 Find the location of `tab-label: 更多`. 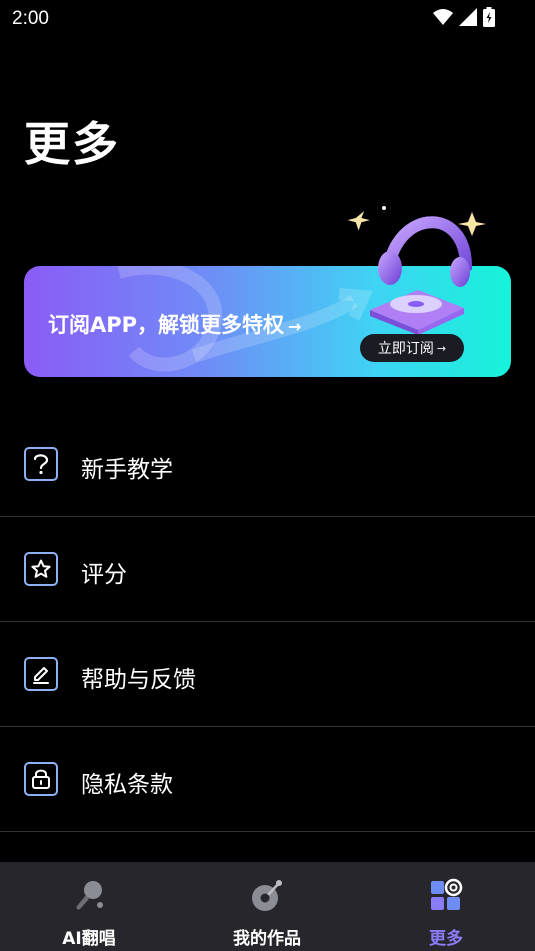

tab-label: 更多 is located at coordinates (446, 939).